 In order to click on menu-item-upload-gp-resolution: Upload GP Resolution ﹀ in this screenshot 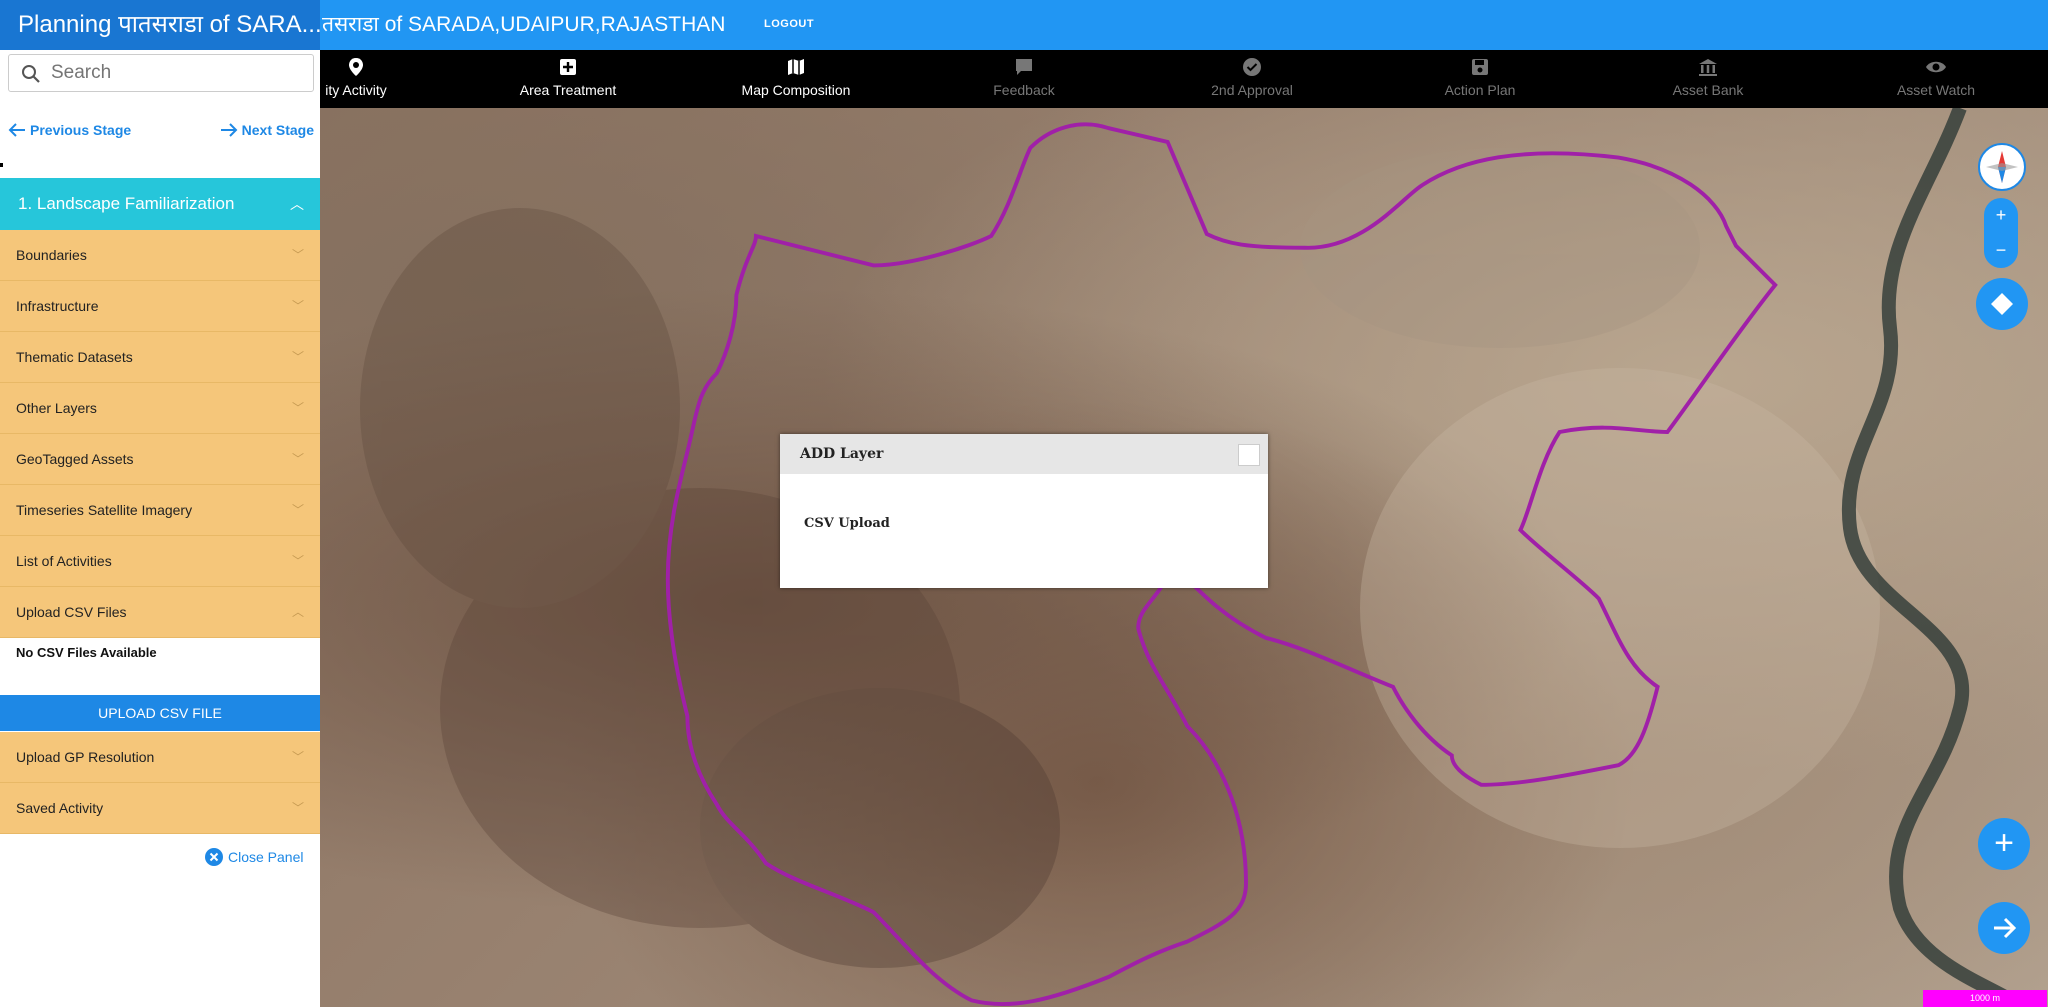, I will do `click(160, 757)`.